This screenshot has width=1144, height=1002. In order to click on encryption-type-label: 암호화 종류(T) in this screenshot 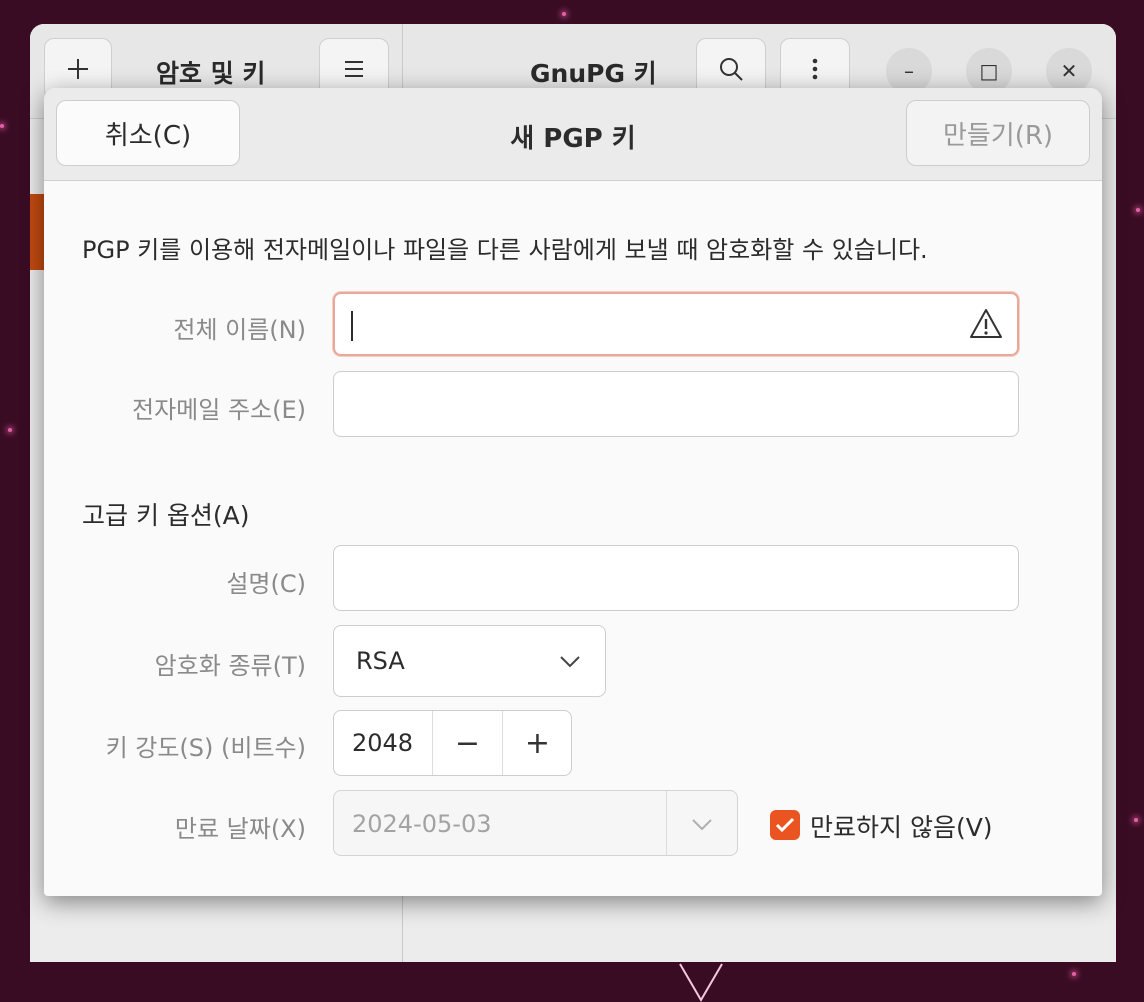, I will do `click(230, 666)`.